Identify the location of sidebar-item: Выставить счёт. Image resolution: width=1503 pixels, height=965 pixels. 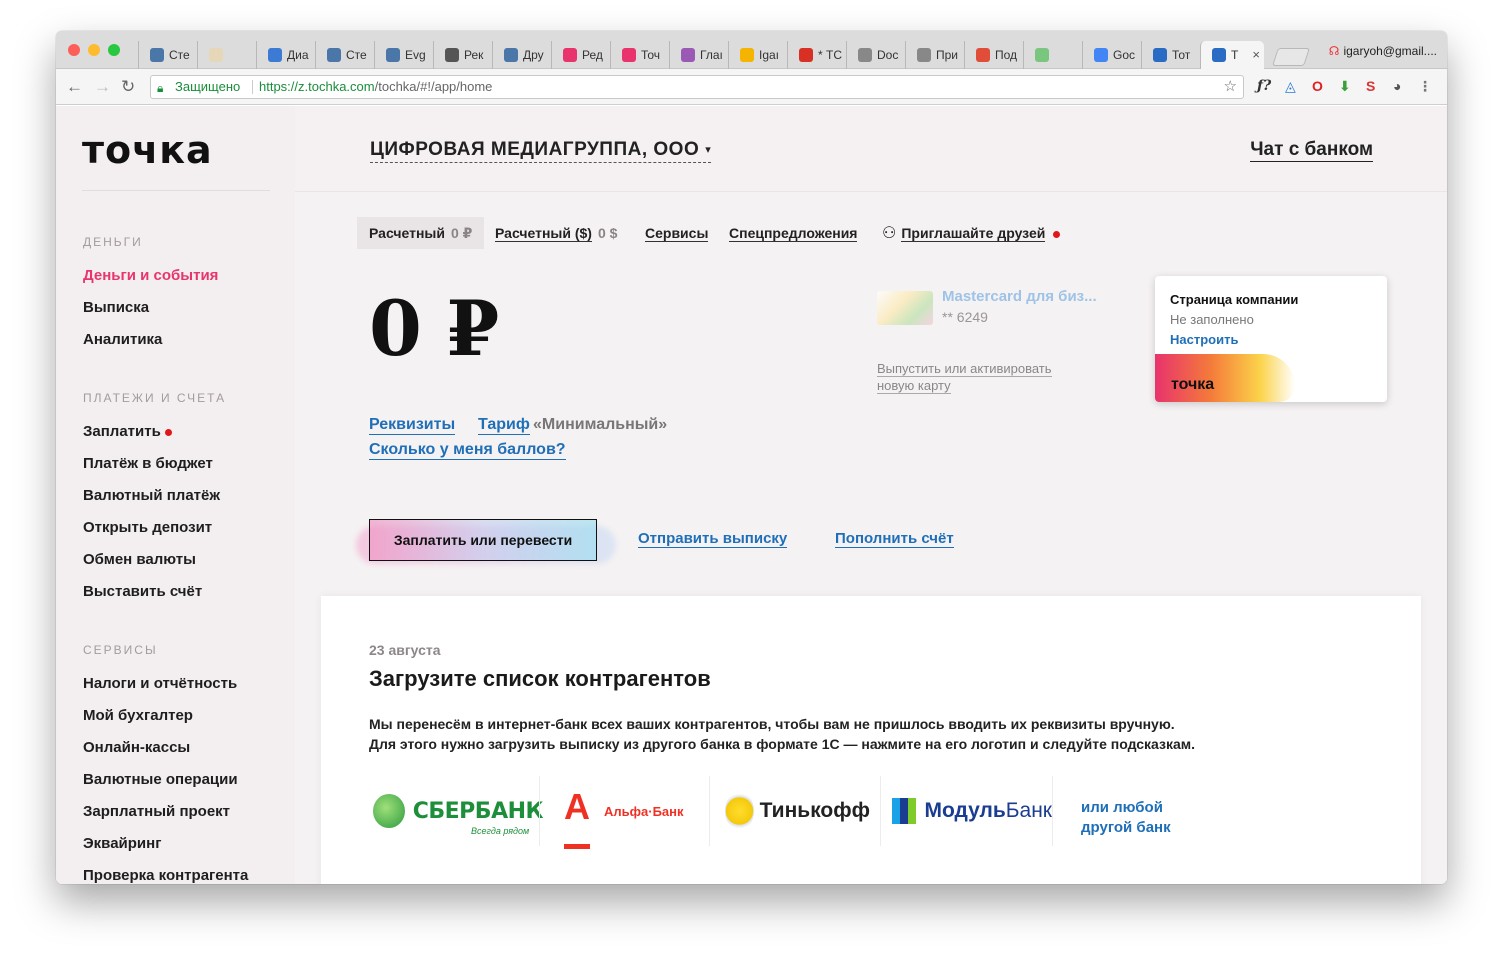
(142, 591).